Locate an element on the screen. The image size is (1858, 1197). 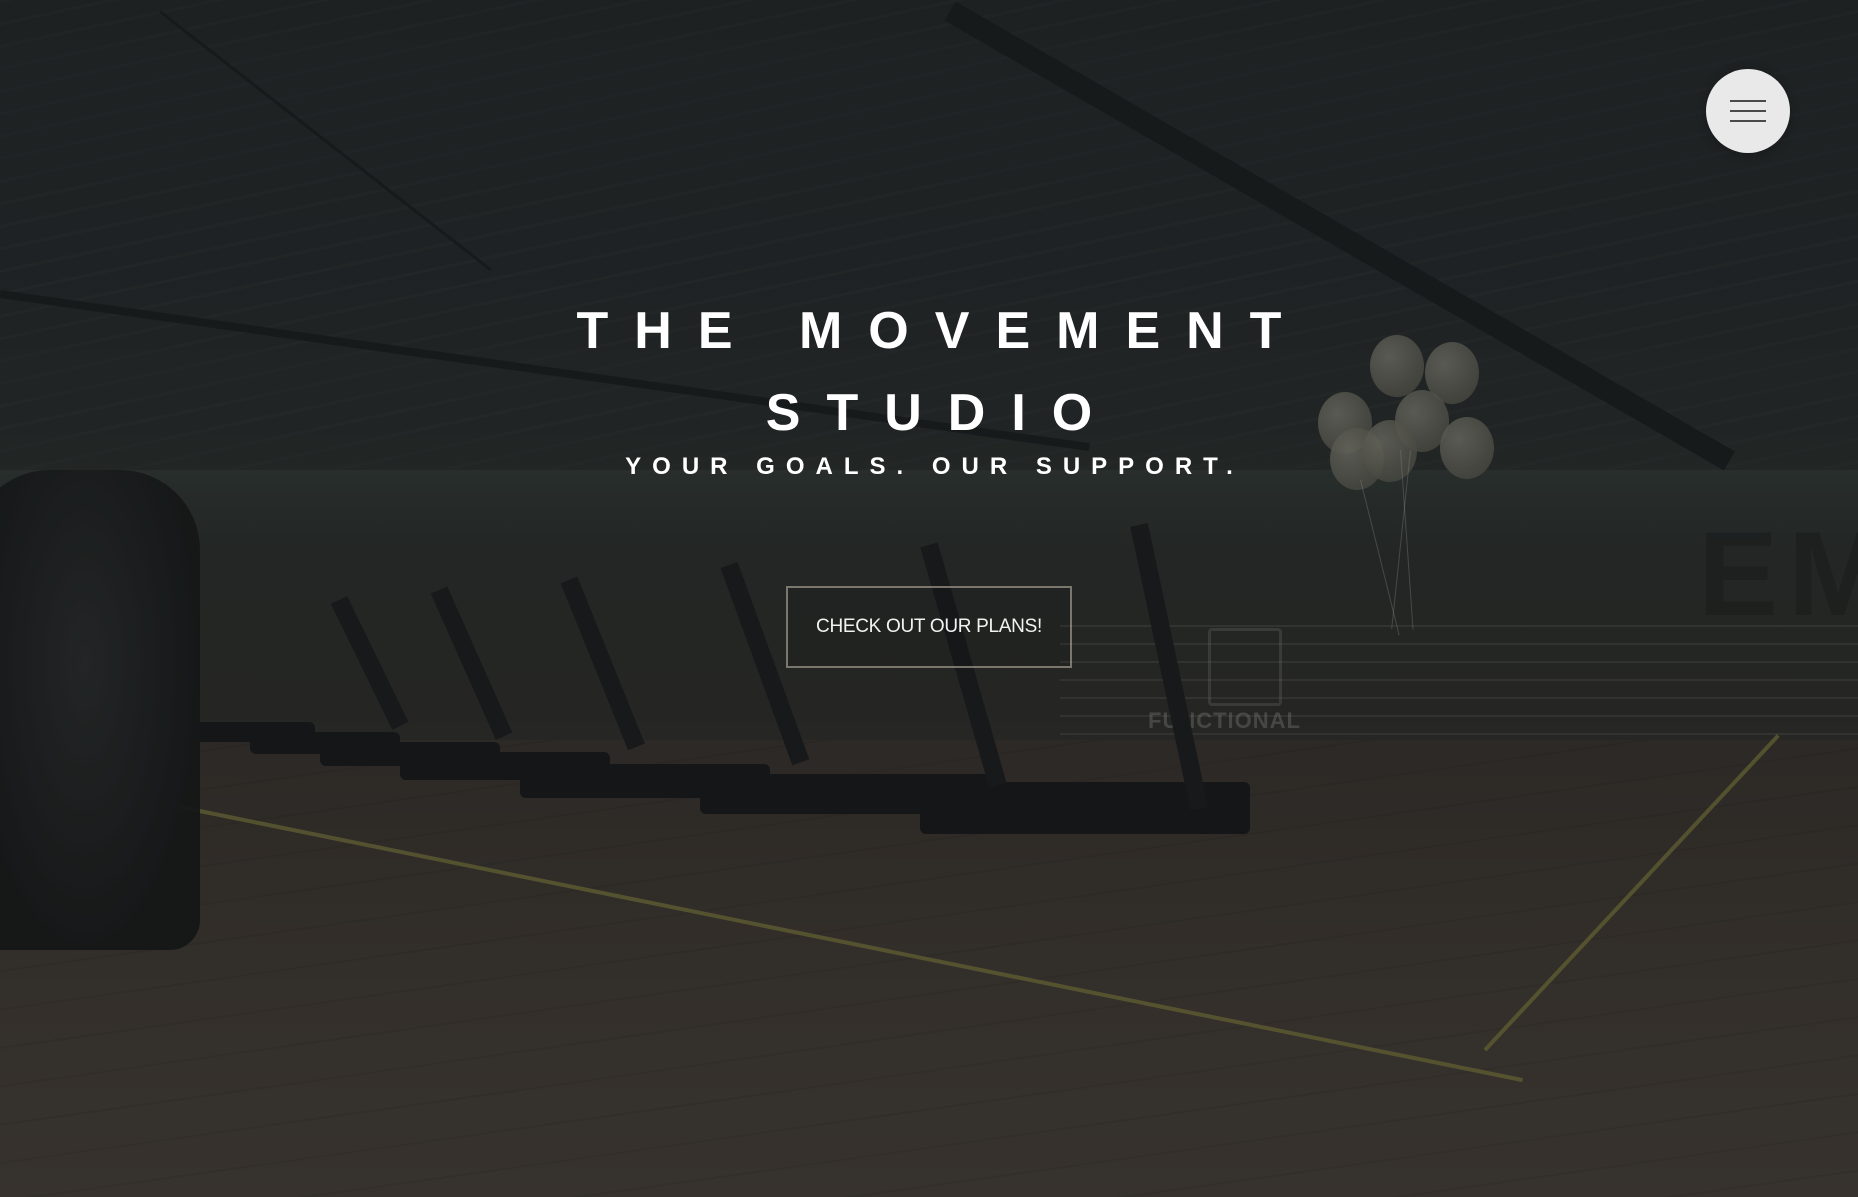
page-title: THE MOVEMENT STUDIO is located at coordinates (929, 372).